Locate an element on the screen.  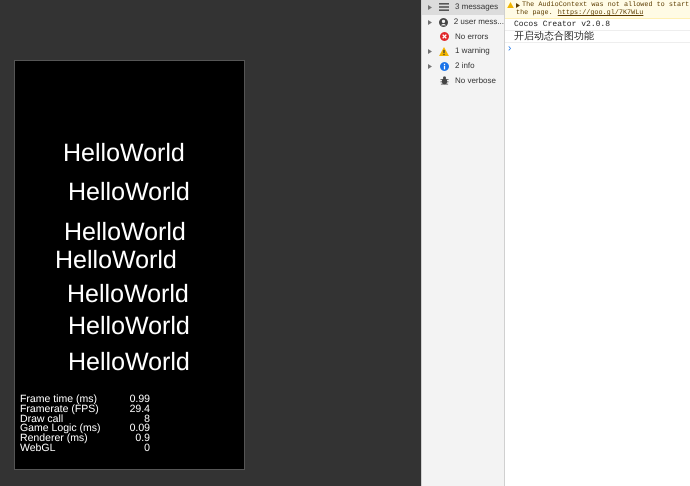
sidebar-item: No verbose is located at coordinates (463, 80).